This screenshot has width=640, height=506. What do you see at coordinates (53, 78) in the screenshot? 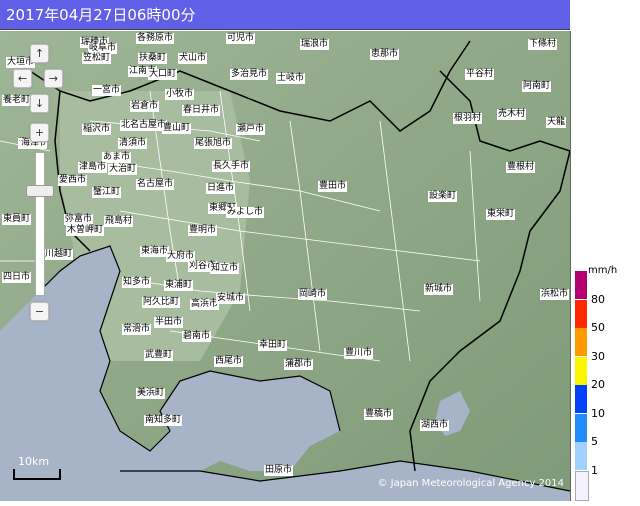
I see `pan-right-button: →` at bounding box center [53, 78].